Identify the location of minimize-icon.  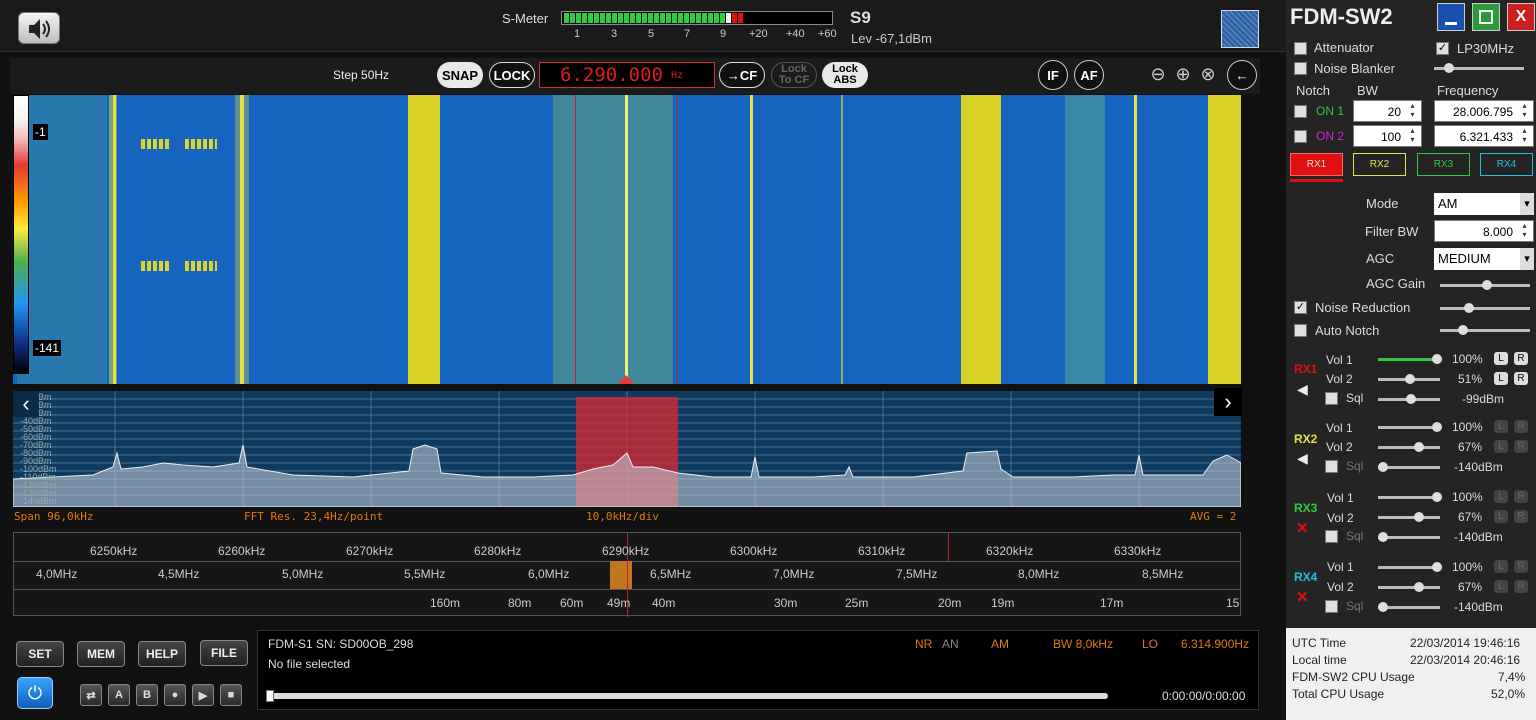
(1451, 17).